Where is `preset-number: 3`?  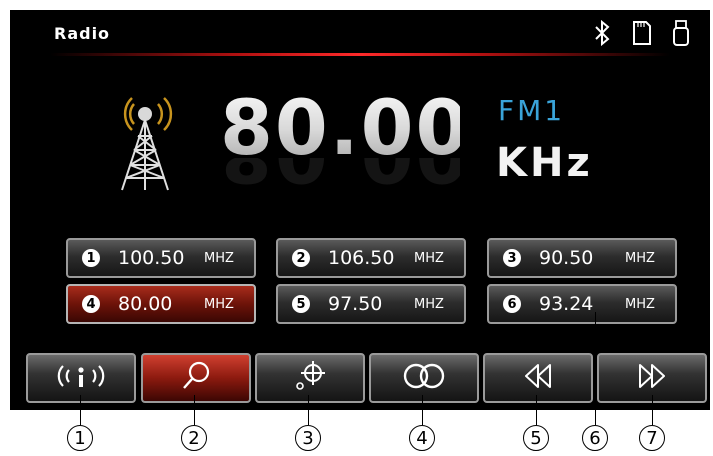 preset-number: 3 is located at coordinates (512, 258).